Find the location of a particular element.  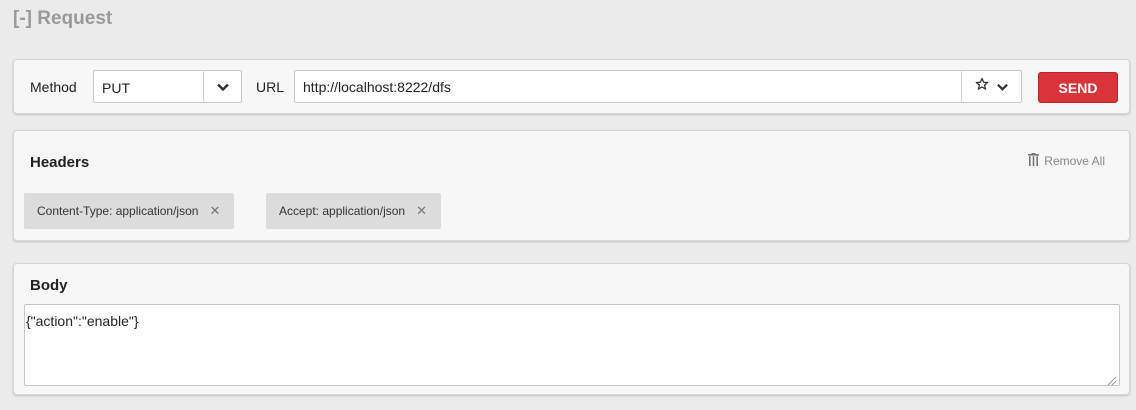

url-field is located at coordinates (658, 86).